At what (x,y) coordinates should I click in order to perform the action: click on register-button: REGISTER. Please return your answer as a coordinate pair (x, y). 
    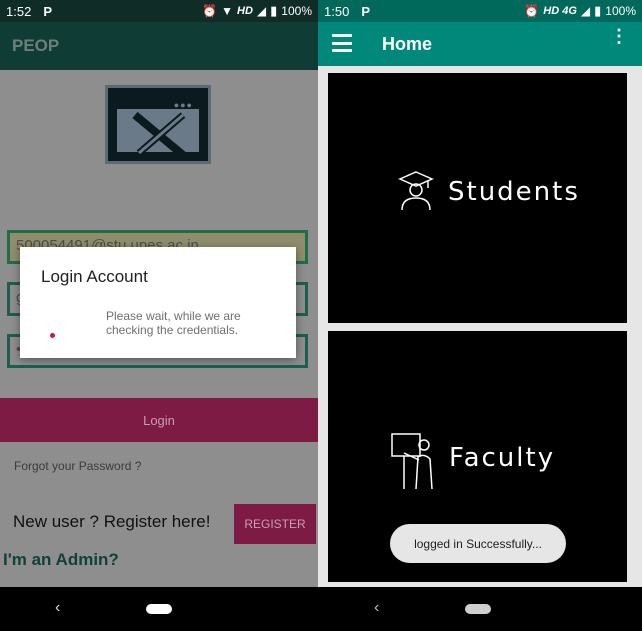
    Looking at the image, I should click on (275, 524).